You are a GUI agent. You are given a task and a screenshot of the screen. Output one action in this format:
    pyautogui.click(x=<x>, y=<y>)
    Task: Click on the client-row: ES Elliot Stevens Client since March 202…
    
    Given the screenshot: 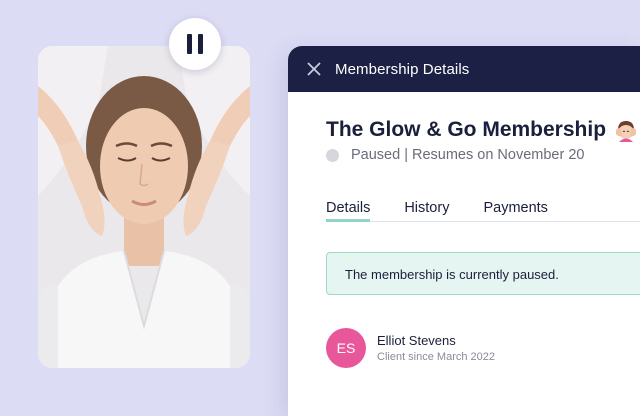 What is the action you would take?
    pyautogui.click(x=410, y=348)
    